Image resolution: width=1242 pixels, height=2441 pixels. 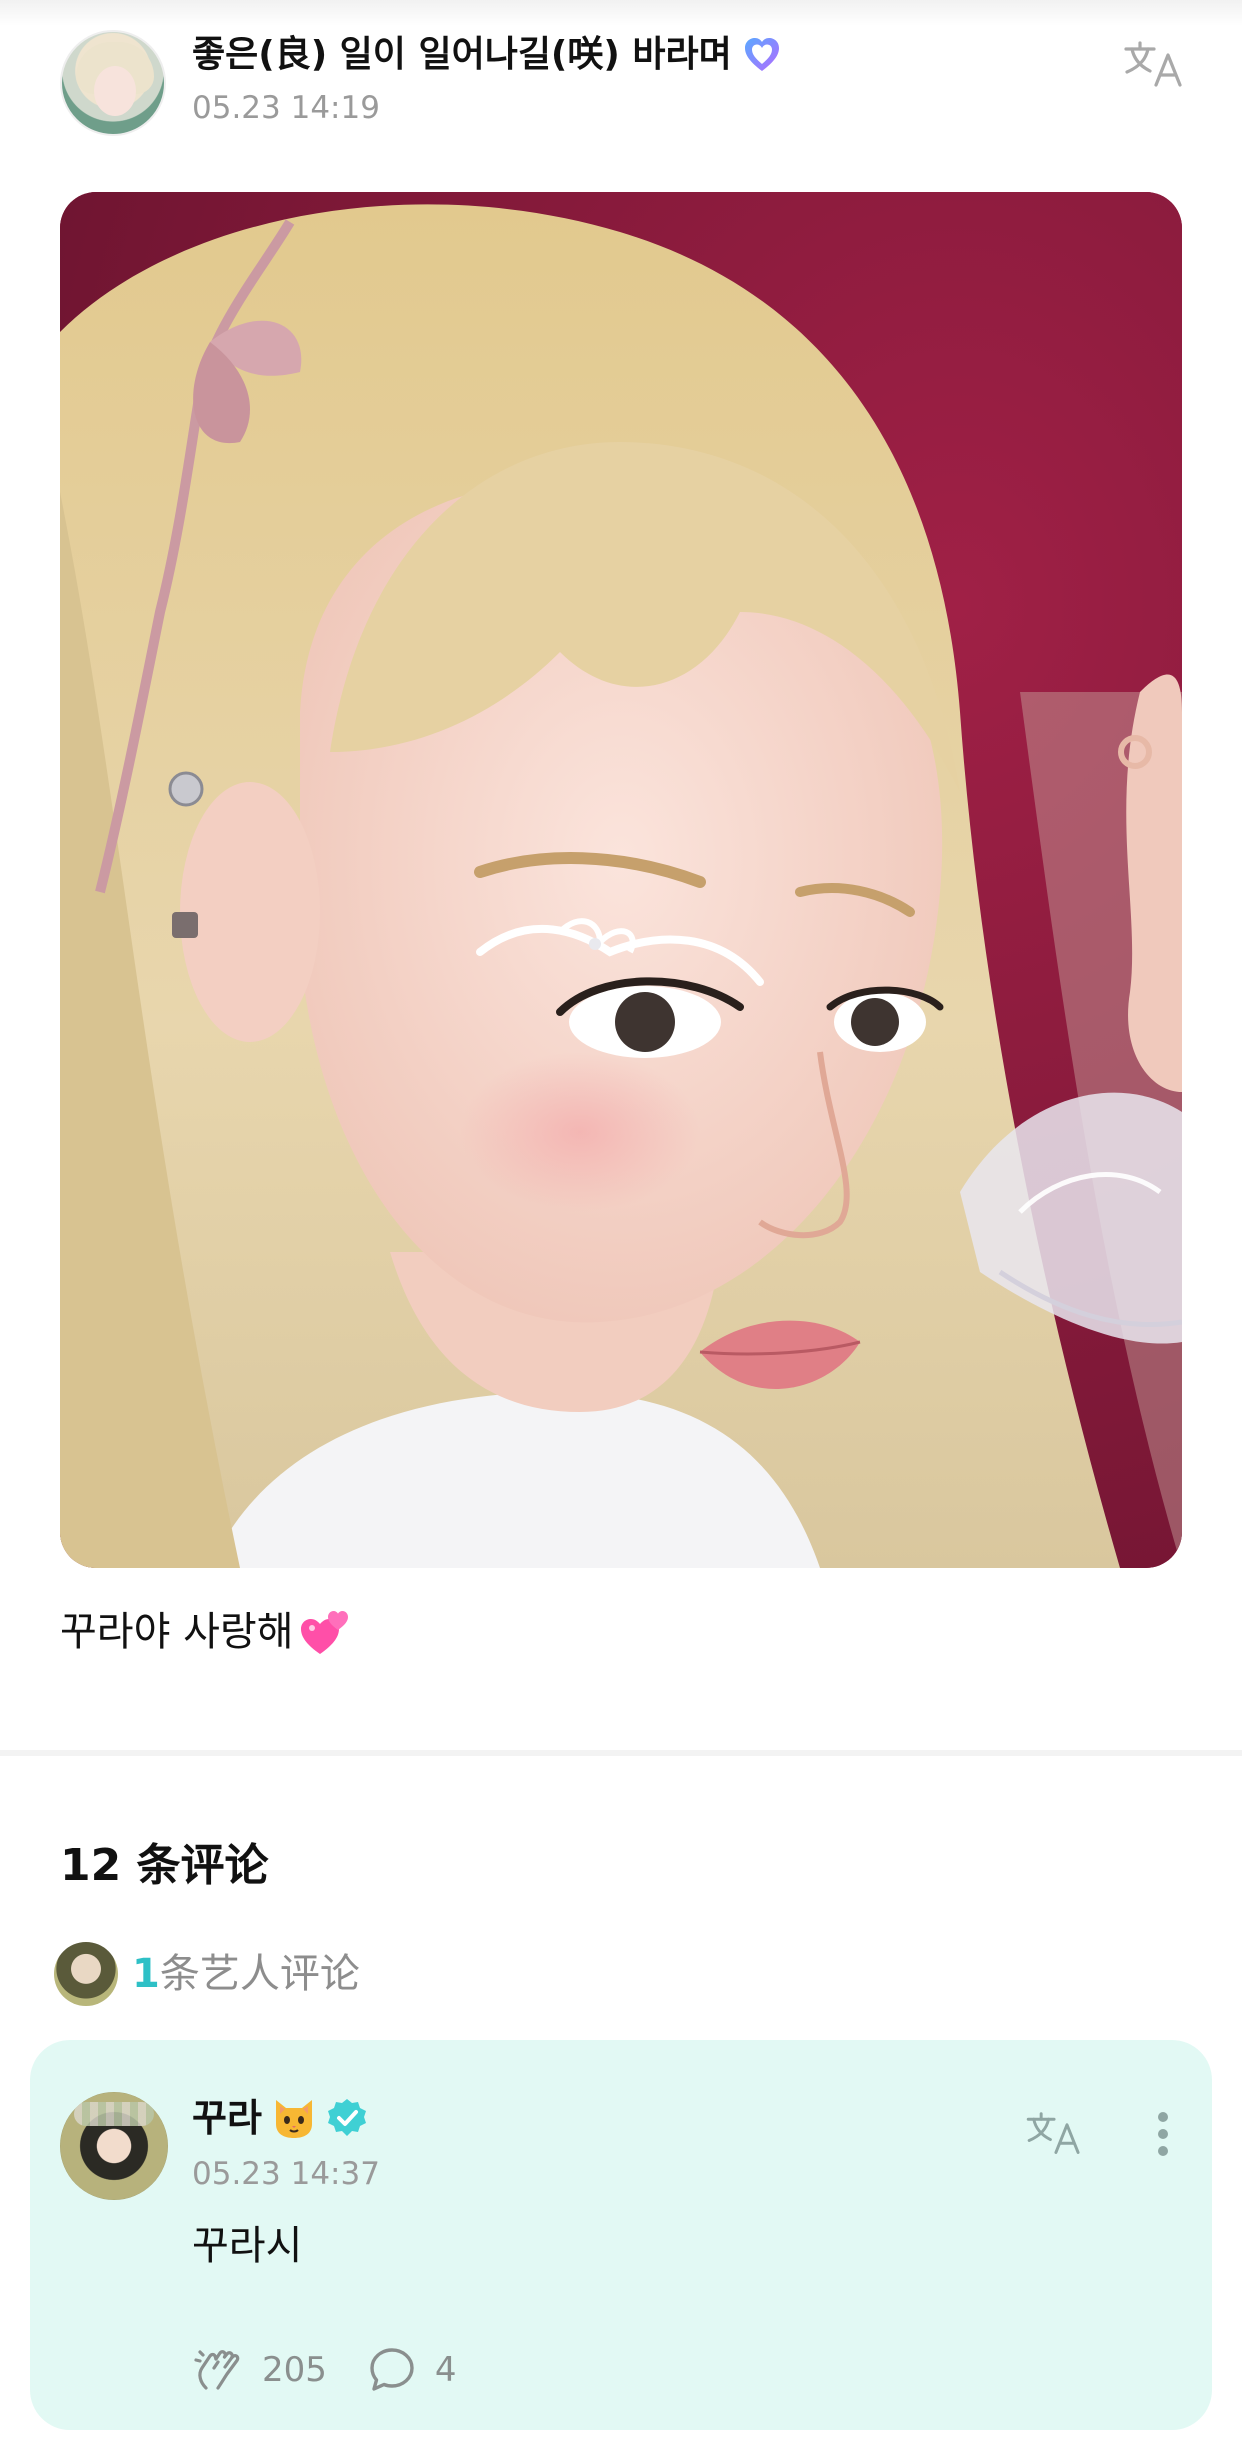 I want to click on cat-face-emoji, so click(x=294, y=2118).